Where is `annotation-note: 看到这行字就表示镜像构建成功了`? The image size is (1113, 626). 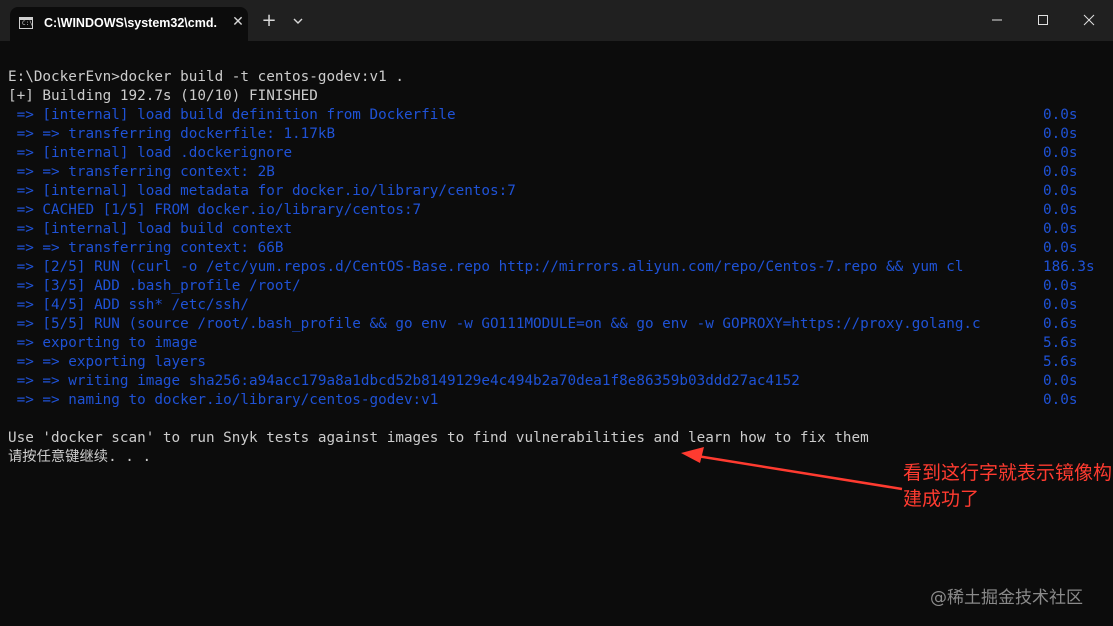
annotation-note: 看到这行字就表示镜像构建成功了 is located at coordinates (1008, 486).